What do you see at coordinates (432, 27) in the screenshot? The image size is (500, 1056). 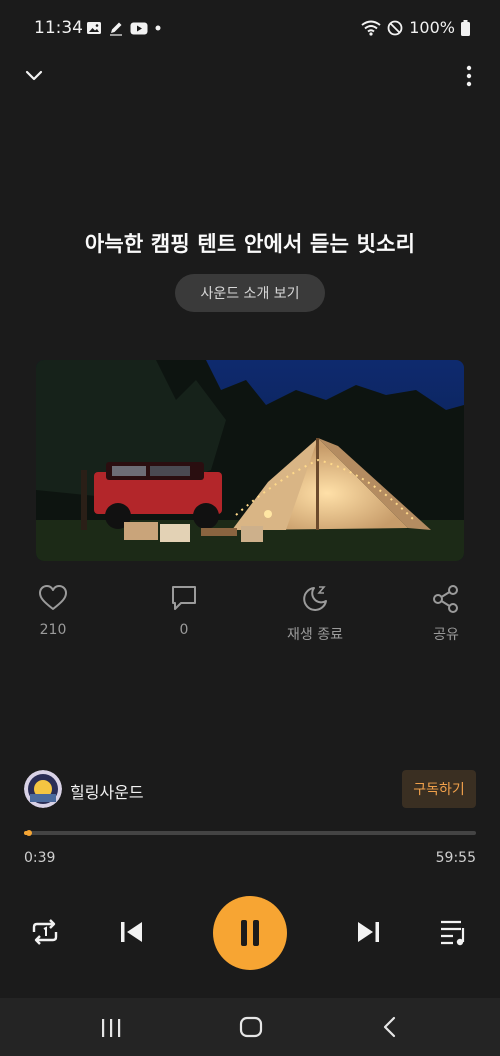 I see `battery-percent: 100%` at bounding box center [432, 27].